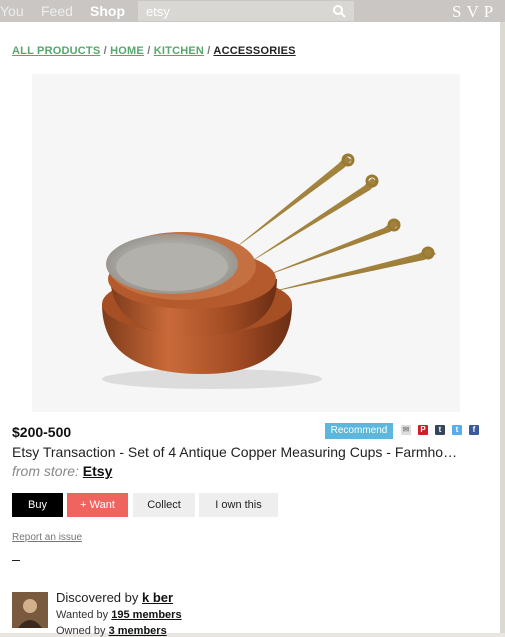  I want to click on recommend-button: Recommend, so click(359, 431).